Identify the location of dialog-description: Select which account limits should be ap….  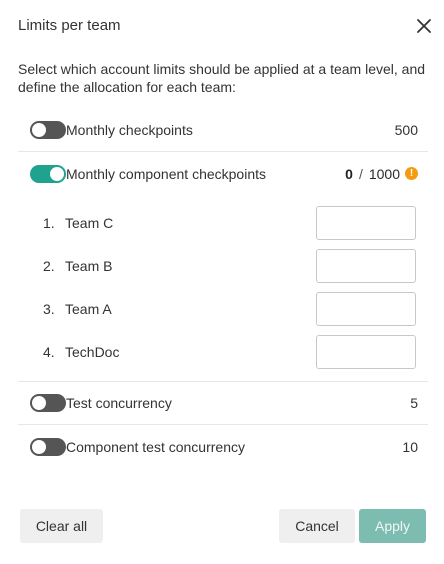
(222, 78).